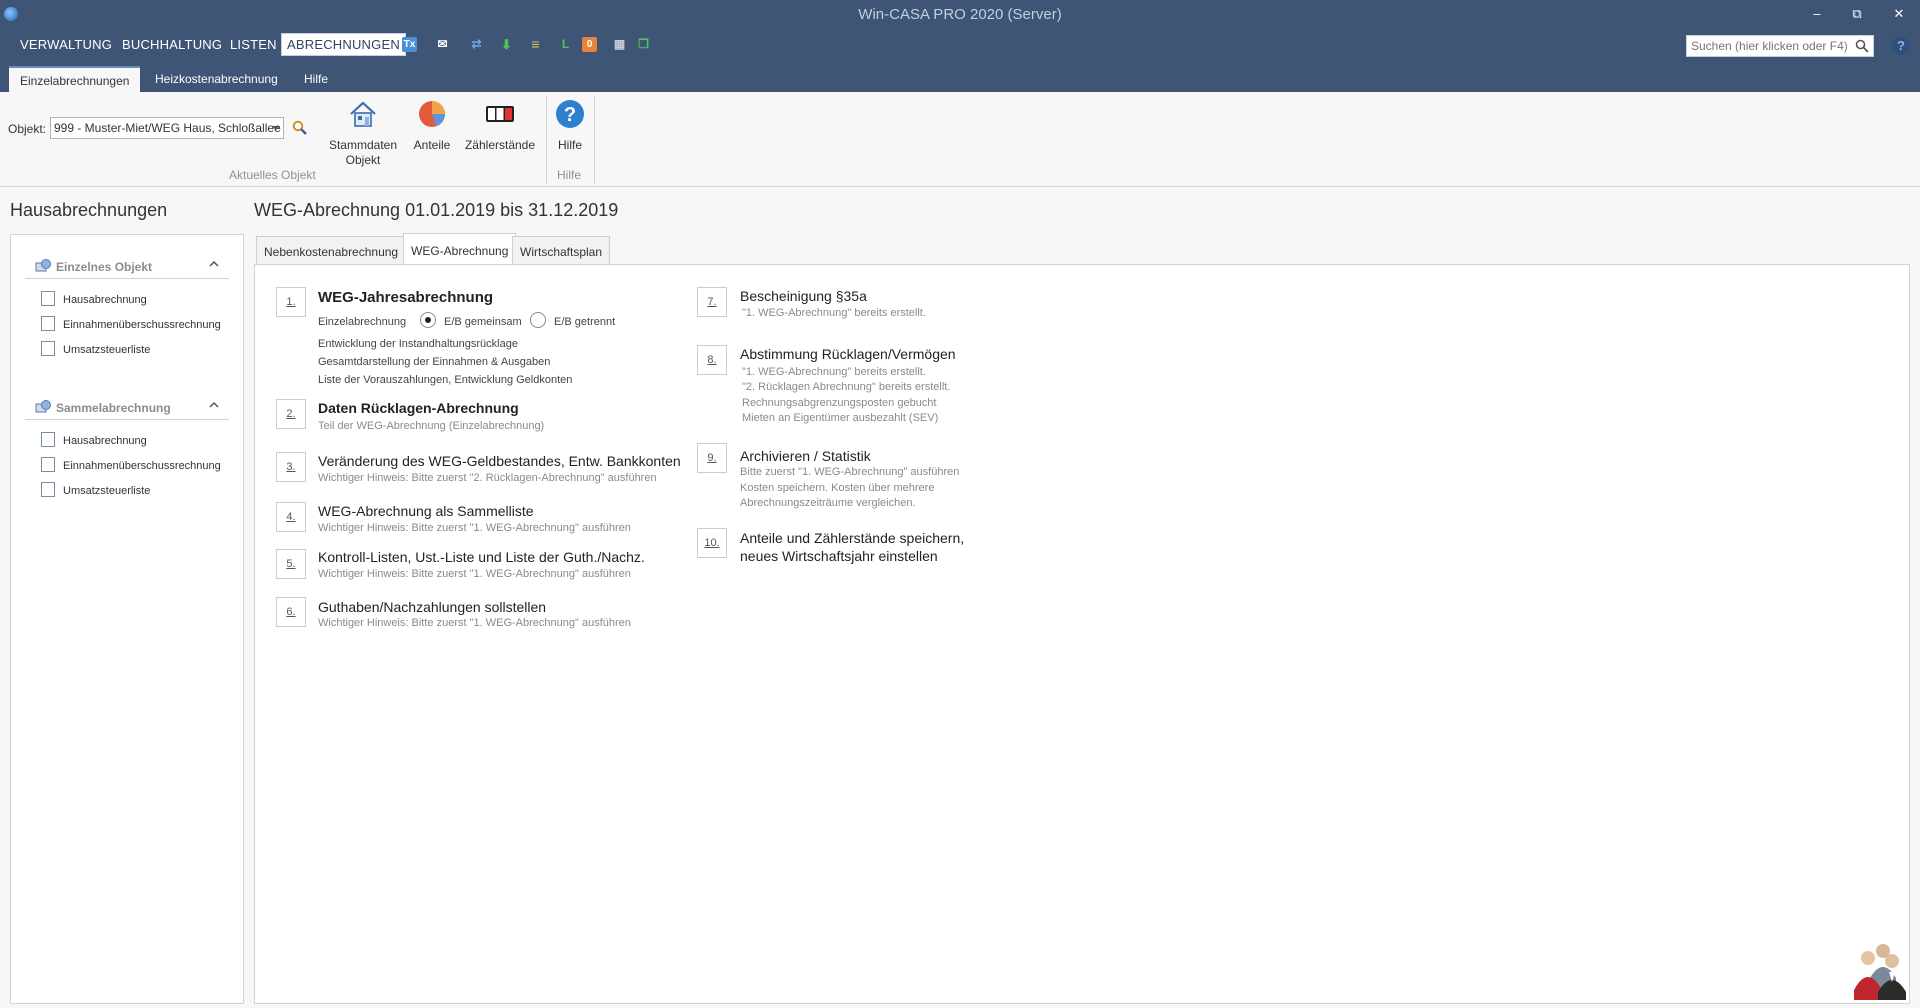  Describe the element at coordinates (127, 265) in the screenshot. I see `section-einzelnes-objekt: Einzelnes Objekt` at that location.